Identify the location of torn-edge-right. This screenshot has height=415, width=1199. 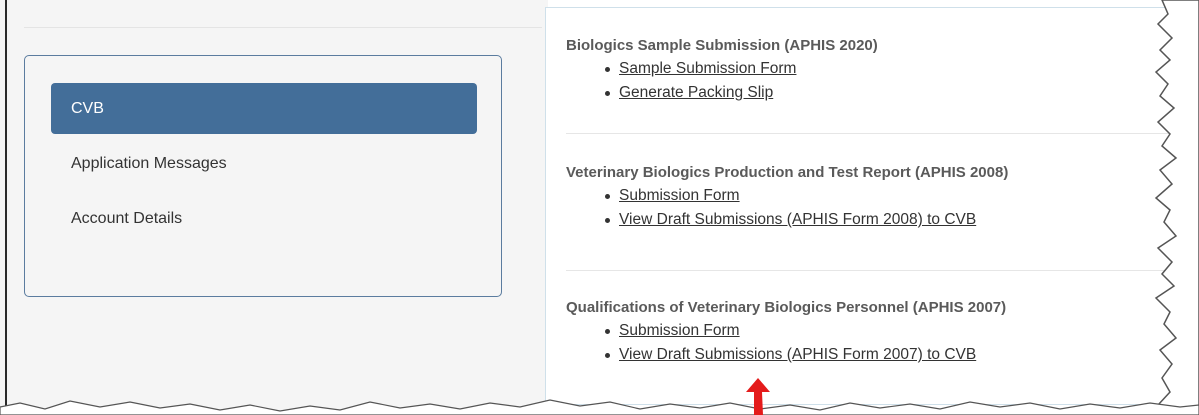
(1176, 207).